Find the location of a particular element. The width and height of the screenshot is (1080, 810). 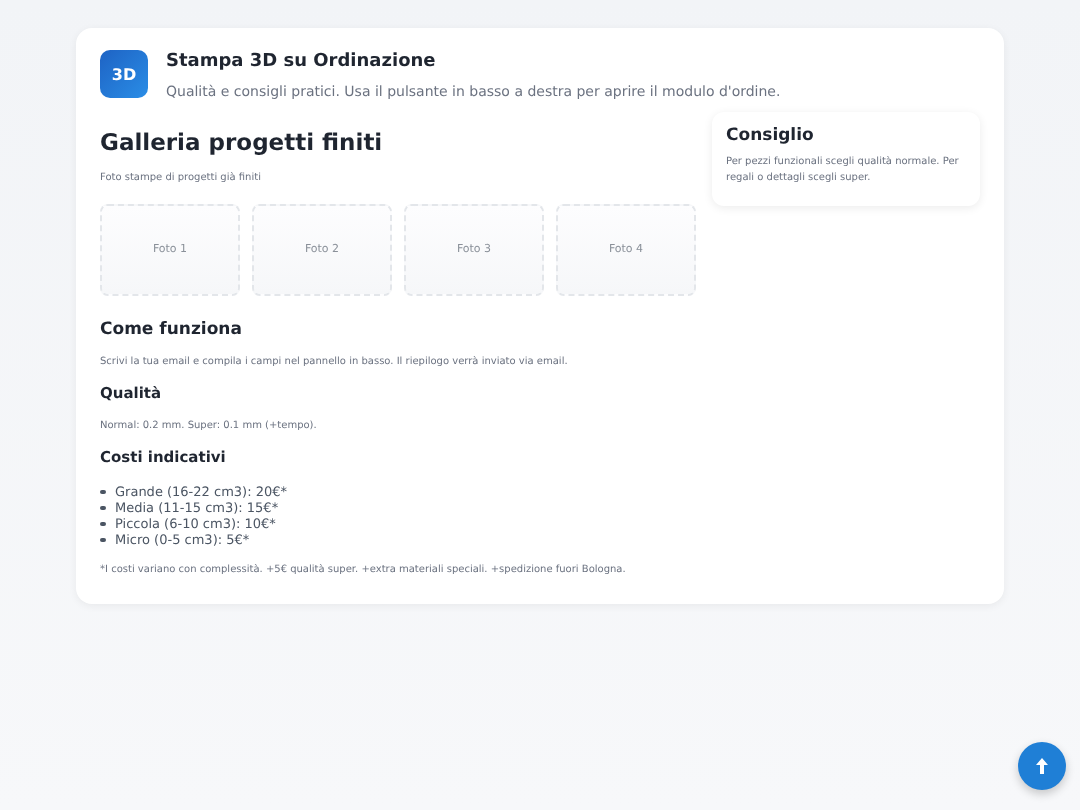

tip-title: Consiglio is located at coordinates (771, 136).